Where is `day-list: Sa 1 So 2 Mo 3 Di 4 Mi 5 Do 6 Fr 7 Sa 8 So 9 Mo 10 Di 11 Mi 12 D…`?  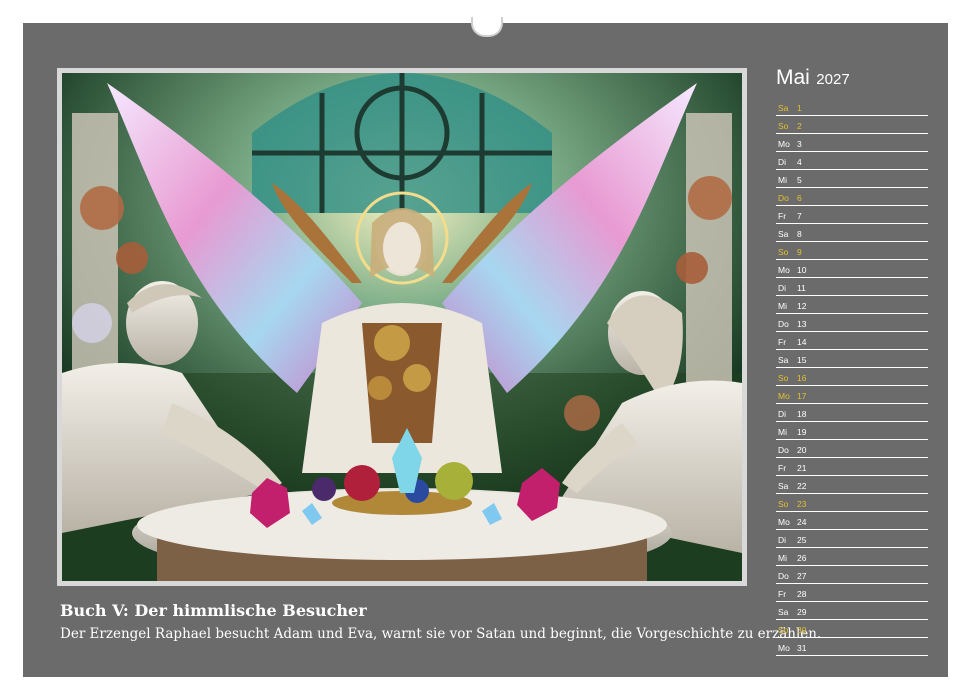 day-list: Sa 1 So 2 Mo 3 Di 4 Mi 5 Do 6 Fr 7 Sa 8 So 9 Mo 10 Di 11 Mi 12 D… is located at coordinates (852, 377).